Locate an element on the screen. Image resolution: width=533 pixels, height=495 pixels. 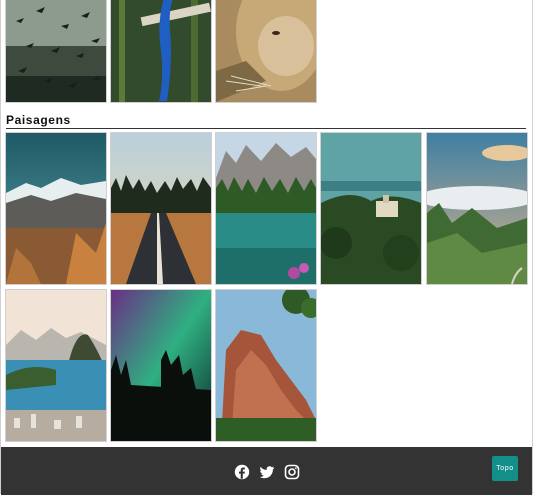
gallery-photo-cloudy-mountains is located at coordinates (477, 208).